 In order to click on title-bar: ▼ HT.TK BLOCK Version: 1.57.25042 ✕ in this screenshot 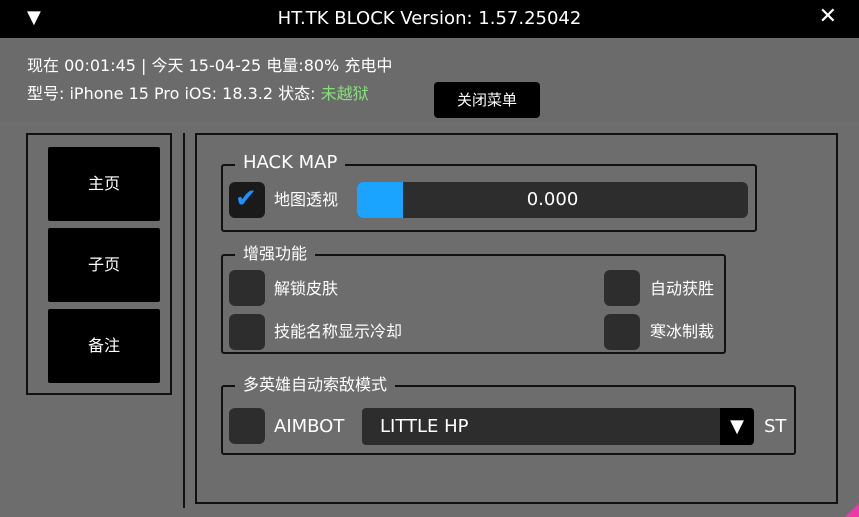, I will do `click(429, 19)`.